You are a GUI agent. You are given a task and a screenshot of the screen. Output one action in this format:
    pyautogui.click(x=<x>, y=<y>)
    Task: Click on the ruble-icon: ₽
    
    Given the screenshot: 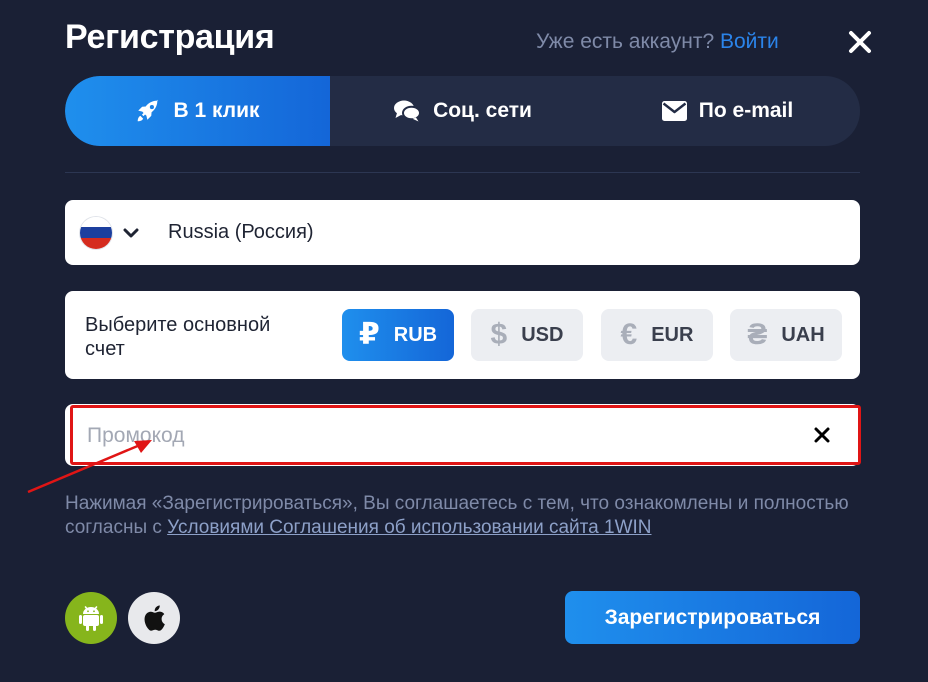 What is the action you would take?
    pyautogui.click(x=369, y=334)
    